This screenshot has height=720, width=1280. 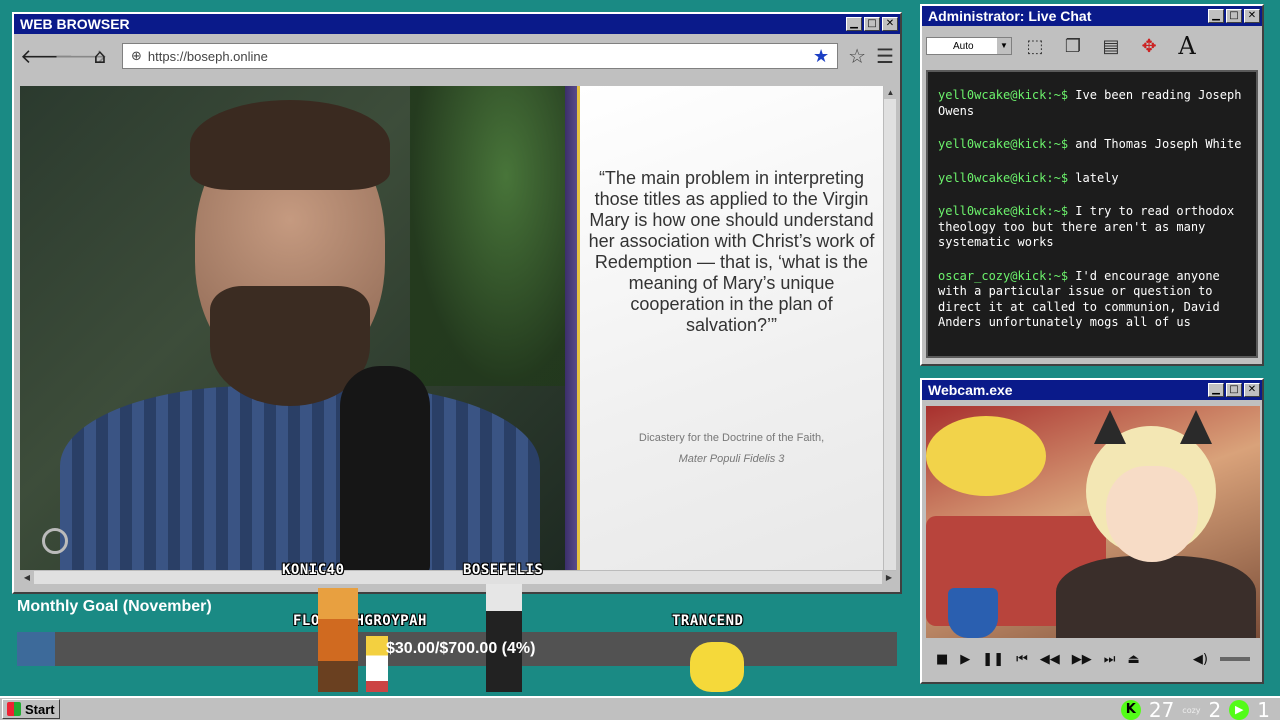 What do you see at coordinates (1200, 659) in the screenshot?
I see `volume-icon: ◀)` at bounding box center [1200, 659].